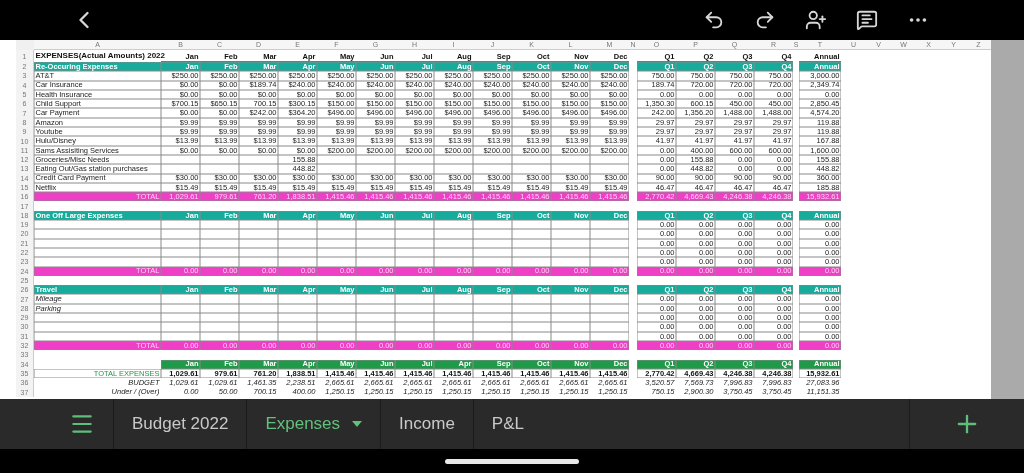  What do you see at coordinates (867, 20) in the screenshot?
I see `comment-icon` at bounding box center [867, 20].